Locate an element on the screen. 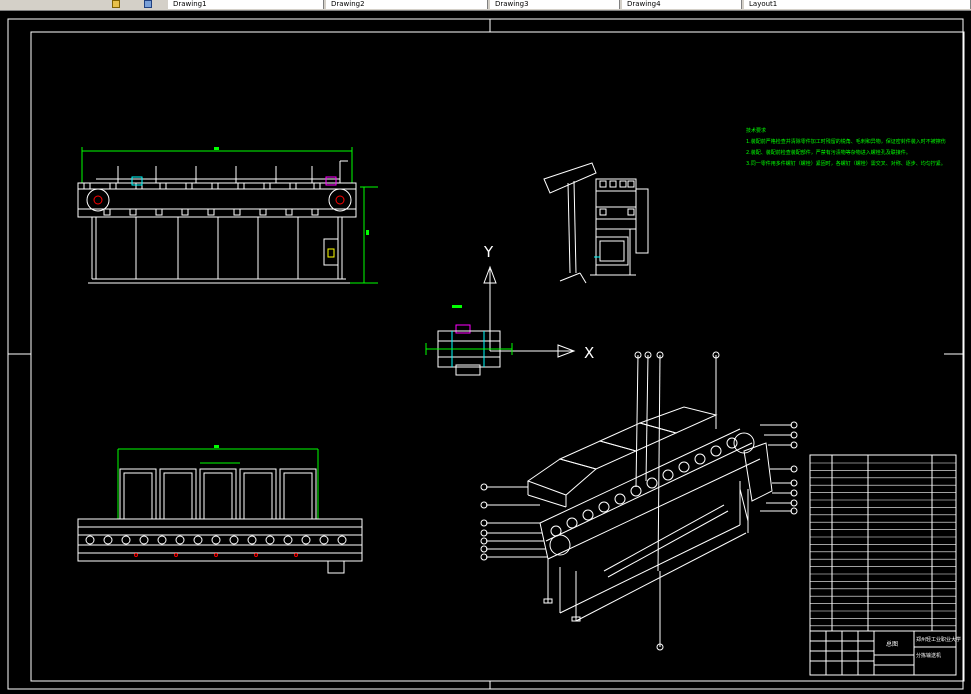  title-block-drawing-name: 分拣输送机 is located at coordinates (928, 655).